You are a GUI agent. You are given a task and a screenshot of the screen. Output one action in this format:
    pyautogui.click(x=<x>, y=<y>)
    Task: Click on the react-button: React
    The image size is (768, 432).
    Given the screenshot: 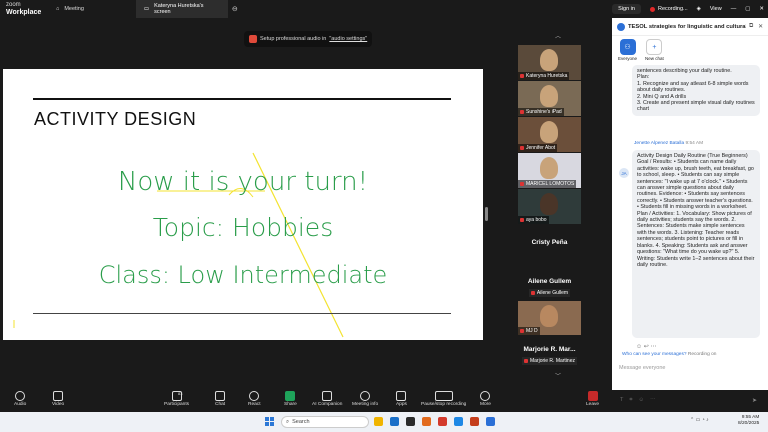 What is the action you would take?
    pyautogui.click(x=254, y=399)
    